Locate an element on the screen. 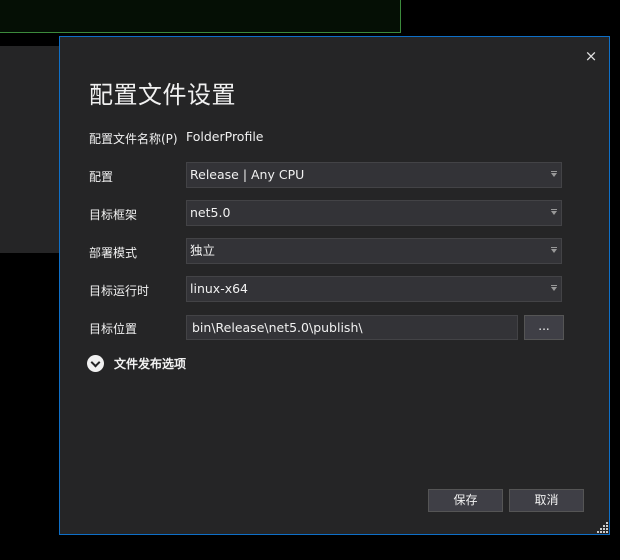 Image resolution: width=620 pixels, height=560 pixels. target-location-value: bin\Release\net5.0\publish\ is located at coordinates (277, 327).